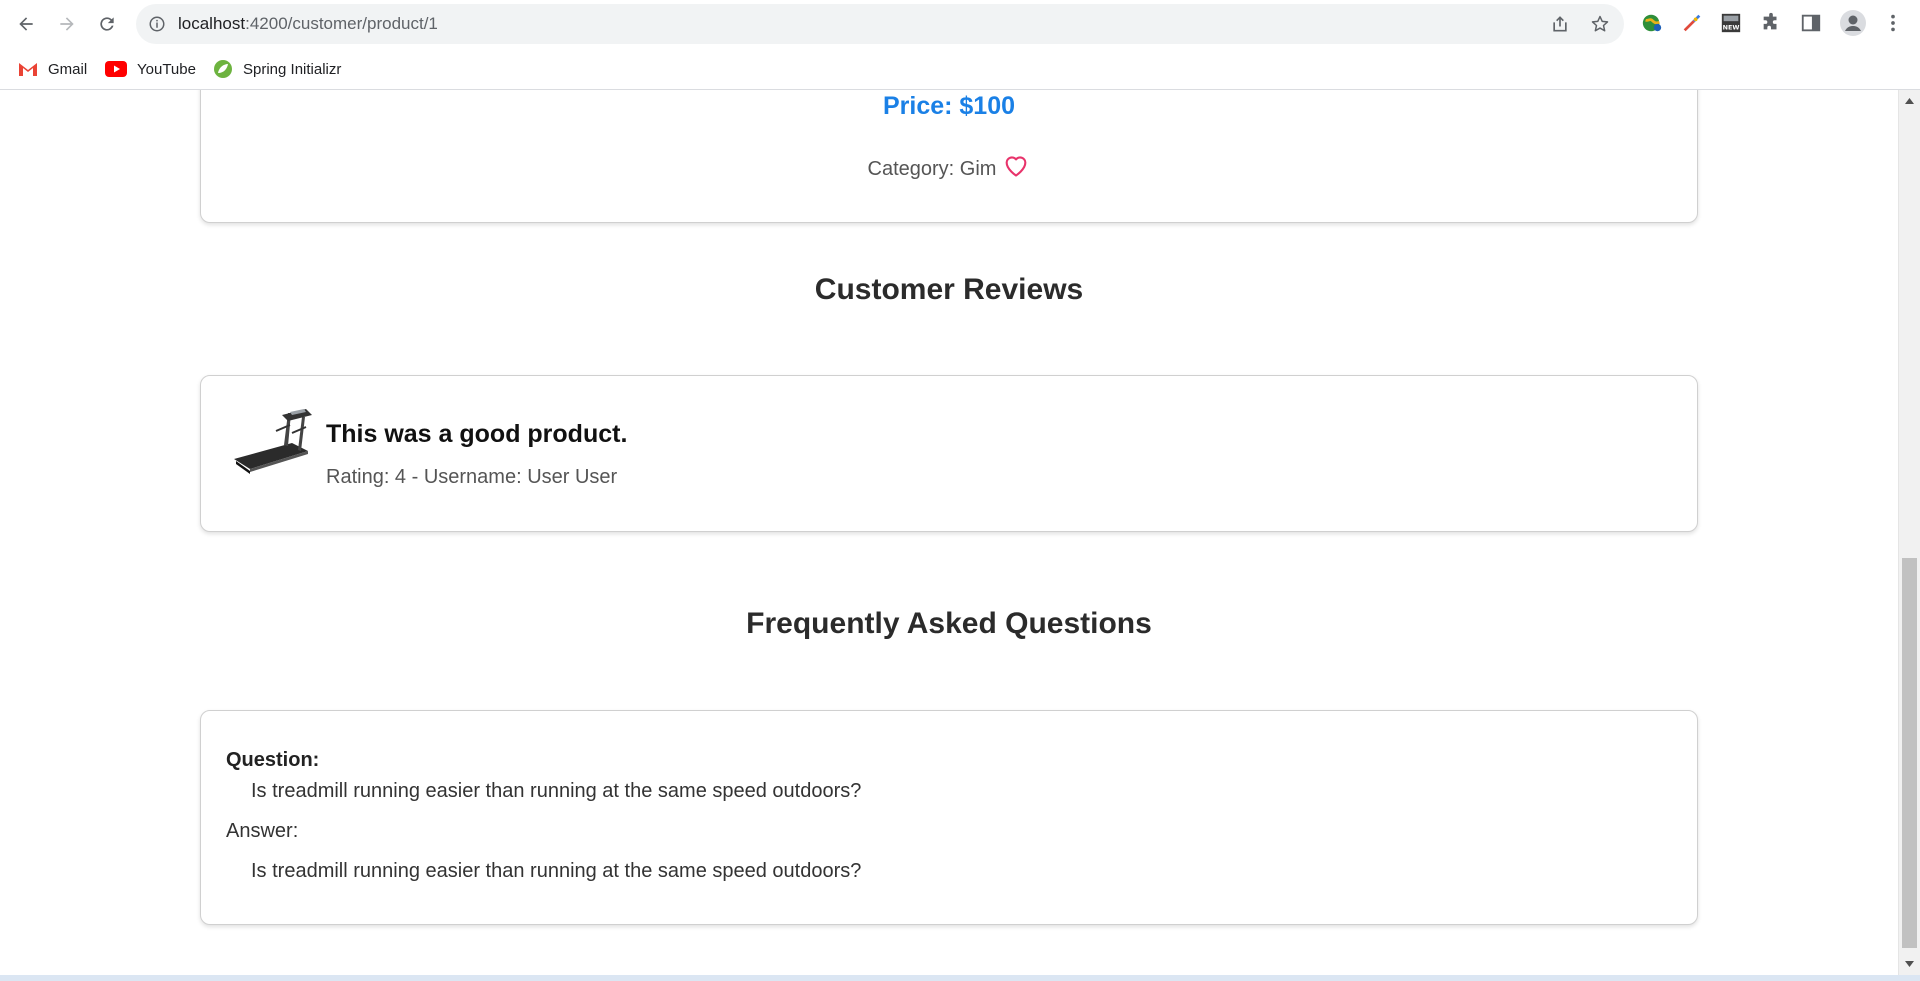 The height and width of the screenshot is (981, 1920). I want to click on side-panel-icon, so click(1811, 23).